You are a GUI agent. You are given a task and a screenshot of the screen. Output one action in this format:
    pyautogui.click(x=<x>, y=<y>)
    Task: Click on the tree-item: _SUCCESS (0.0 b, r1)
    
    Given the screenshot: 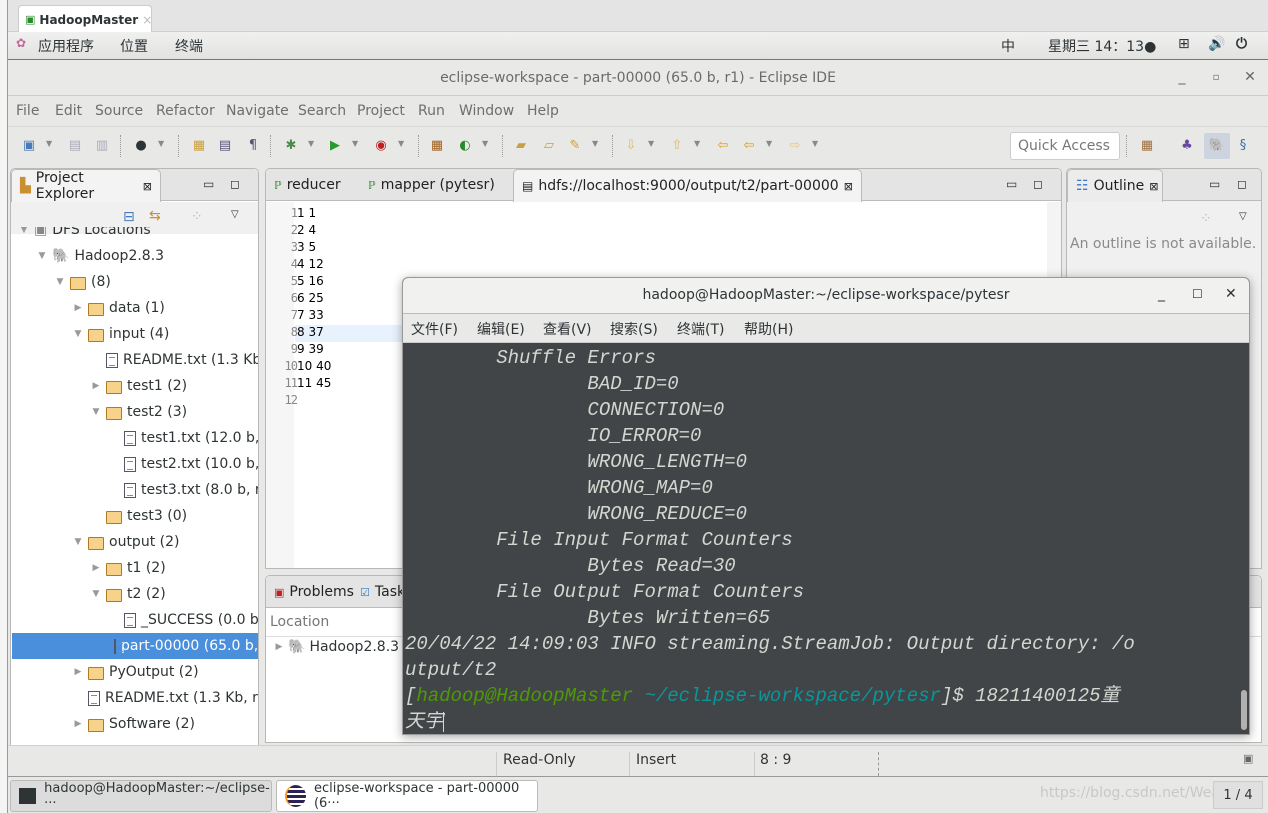 What is the action you would take?
    pyautogui.click(x=183, y=620)
    